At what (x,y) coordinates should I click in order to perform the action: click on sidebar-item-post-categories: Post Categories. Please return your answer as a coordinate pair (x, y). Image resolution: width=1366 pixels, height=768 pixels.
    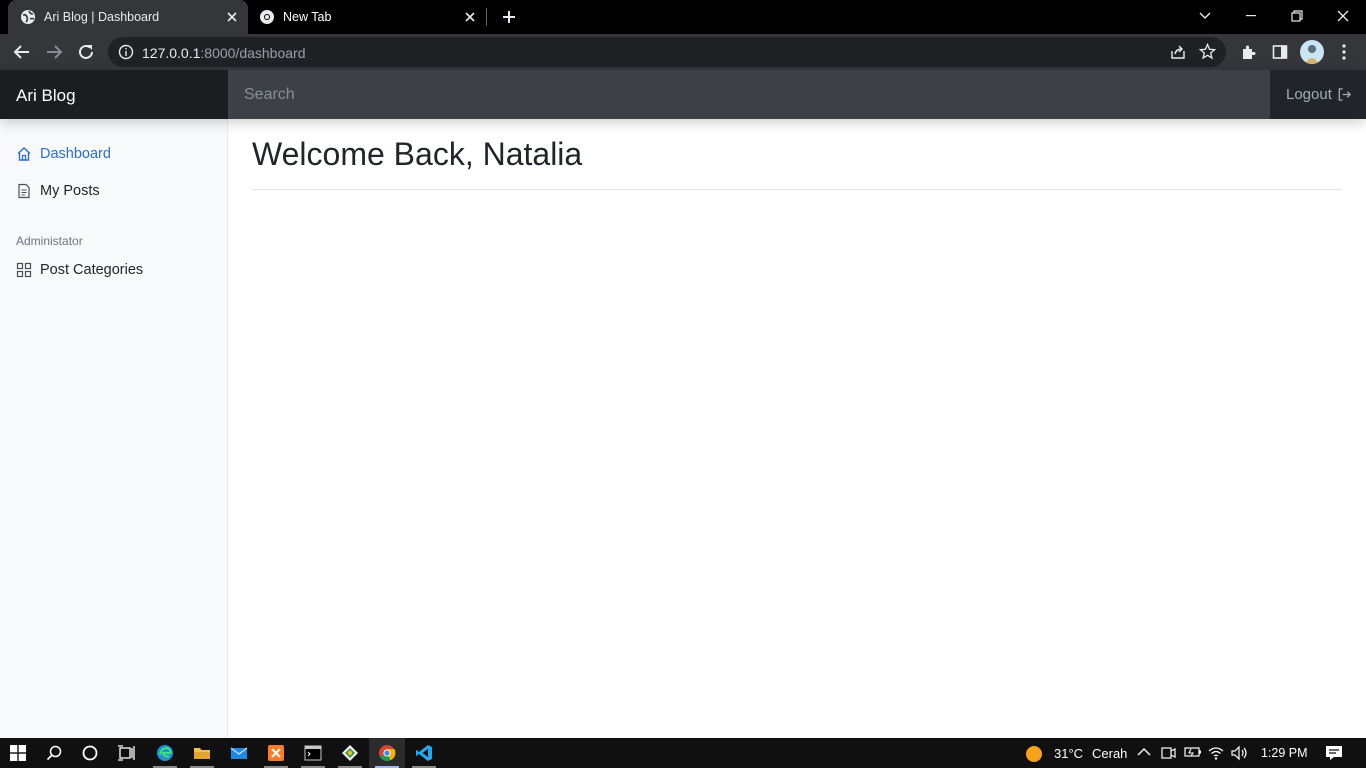
    Looking at the image, I should click on (79, 270).